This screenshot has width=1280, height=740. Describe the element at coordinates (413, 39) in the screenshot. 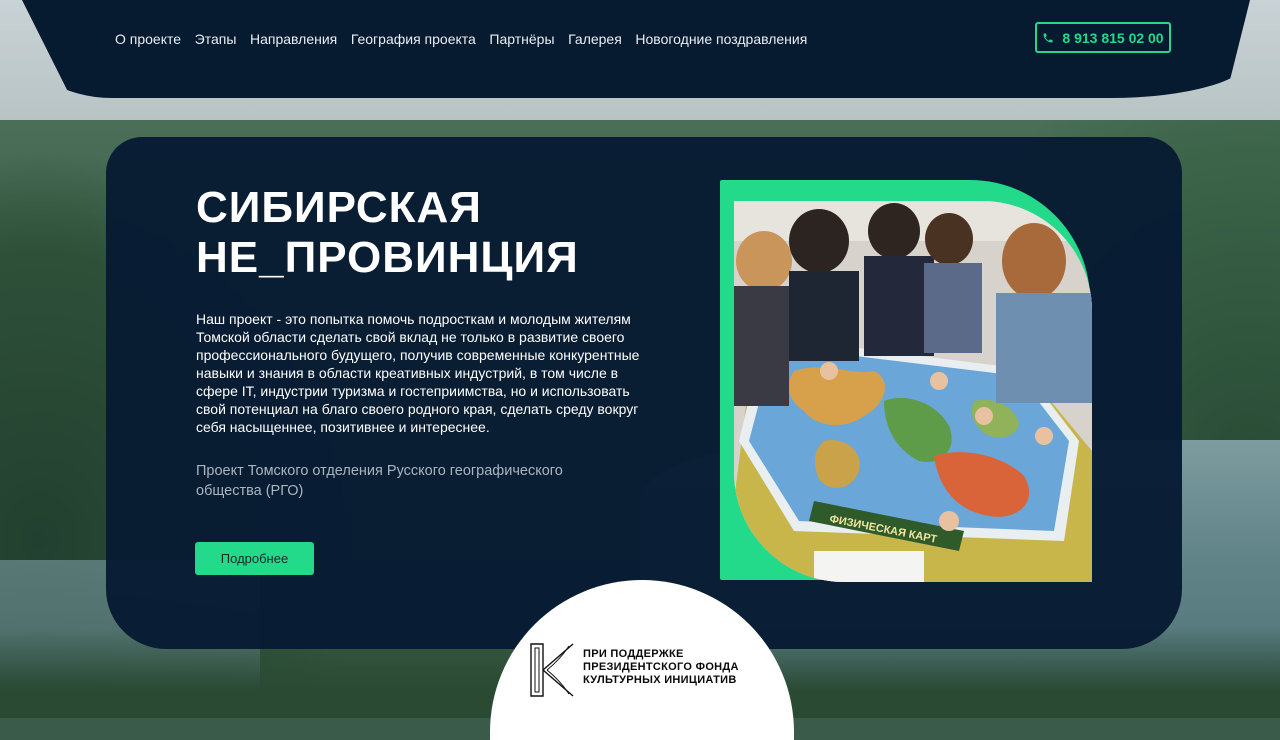

I see `nav-item-geography: География проекта` at that location.